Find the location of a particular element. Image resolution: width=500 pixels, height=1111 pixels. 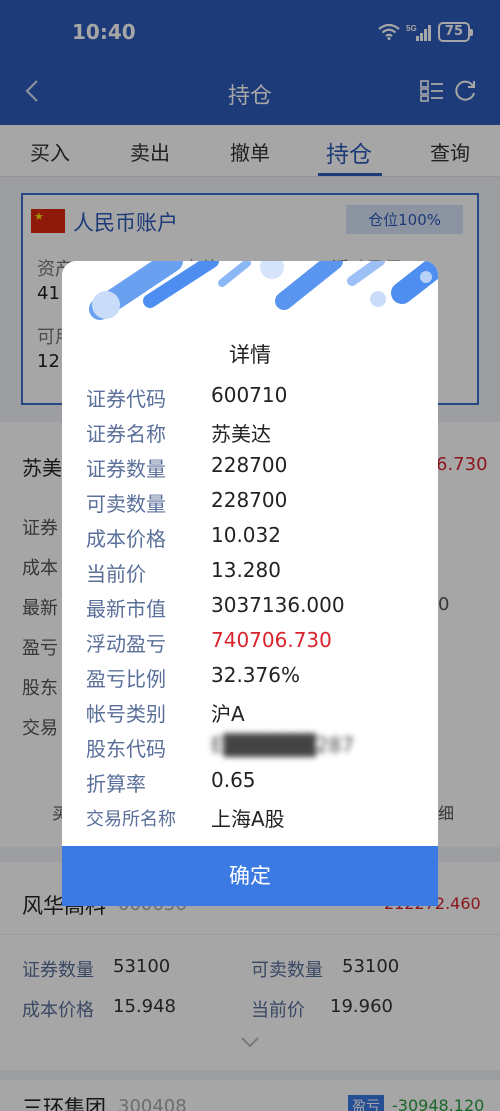

detail-value: 13.280 is located at coordinates (246, 570).